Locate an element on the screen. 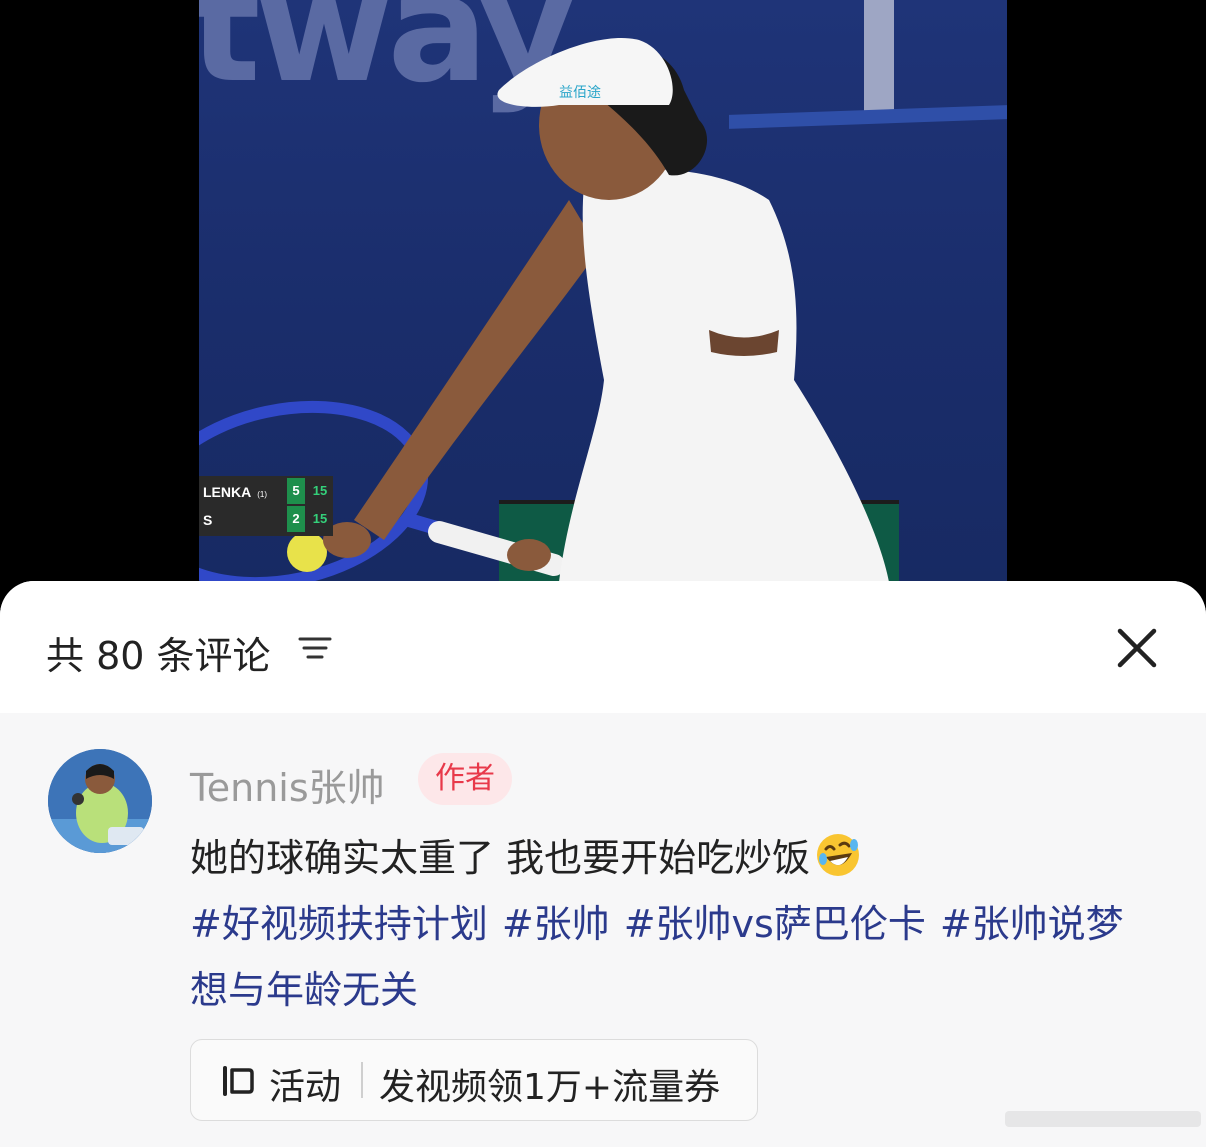 The image size is (1206, 1147). avatar-image is located at coordinates (100, 801).